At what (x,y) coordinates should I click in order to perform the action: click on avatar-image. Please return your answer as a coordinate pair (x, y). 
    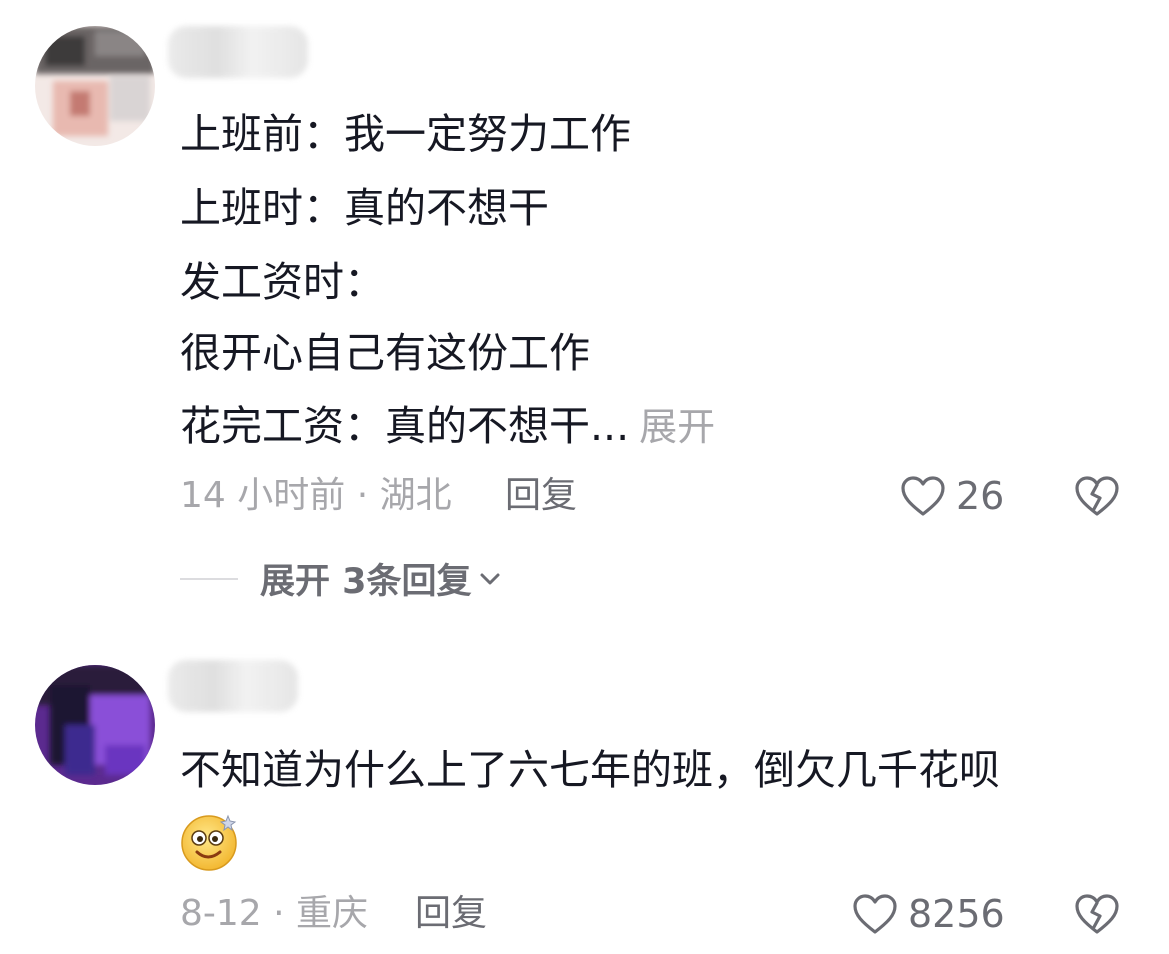
    Looking at the image, I should click on (95, 725).